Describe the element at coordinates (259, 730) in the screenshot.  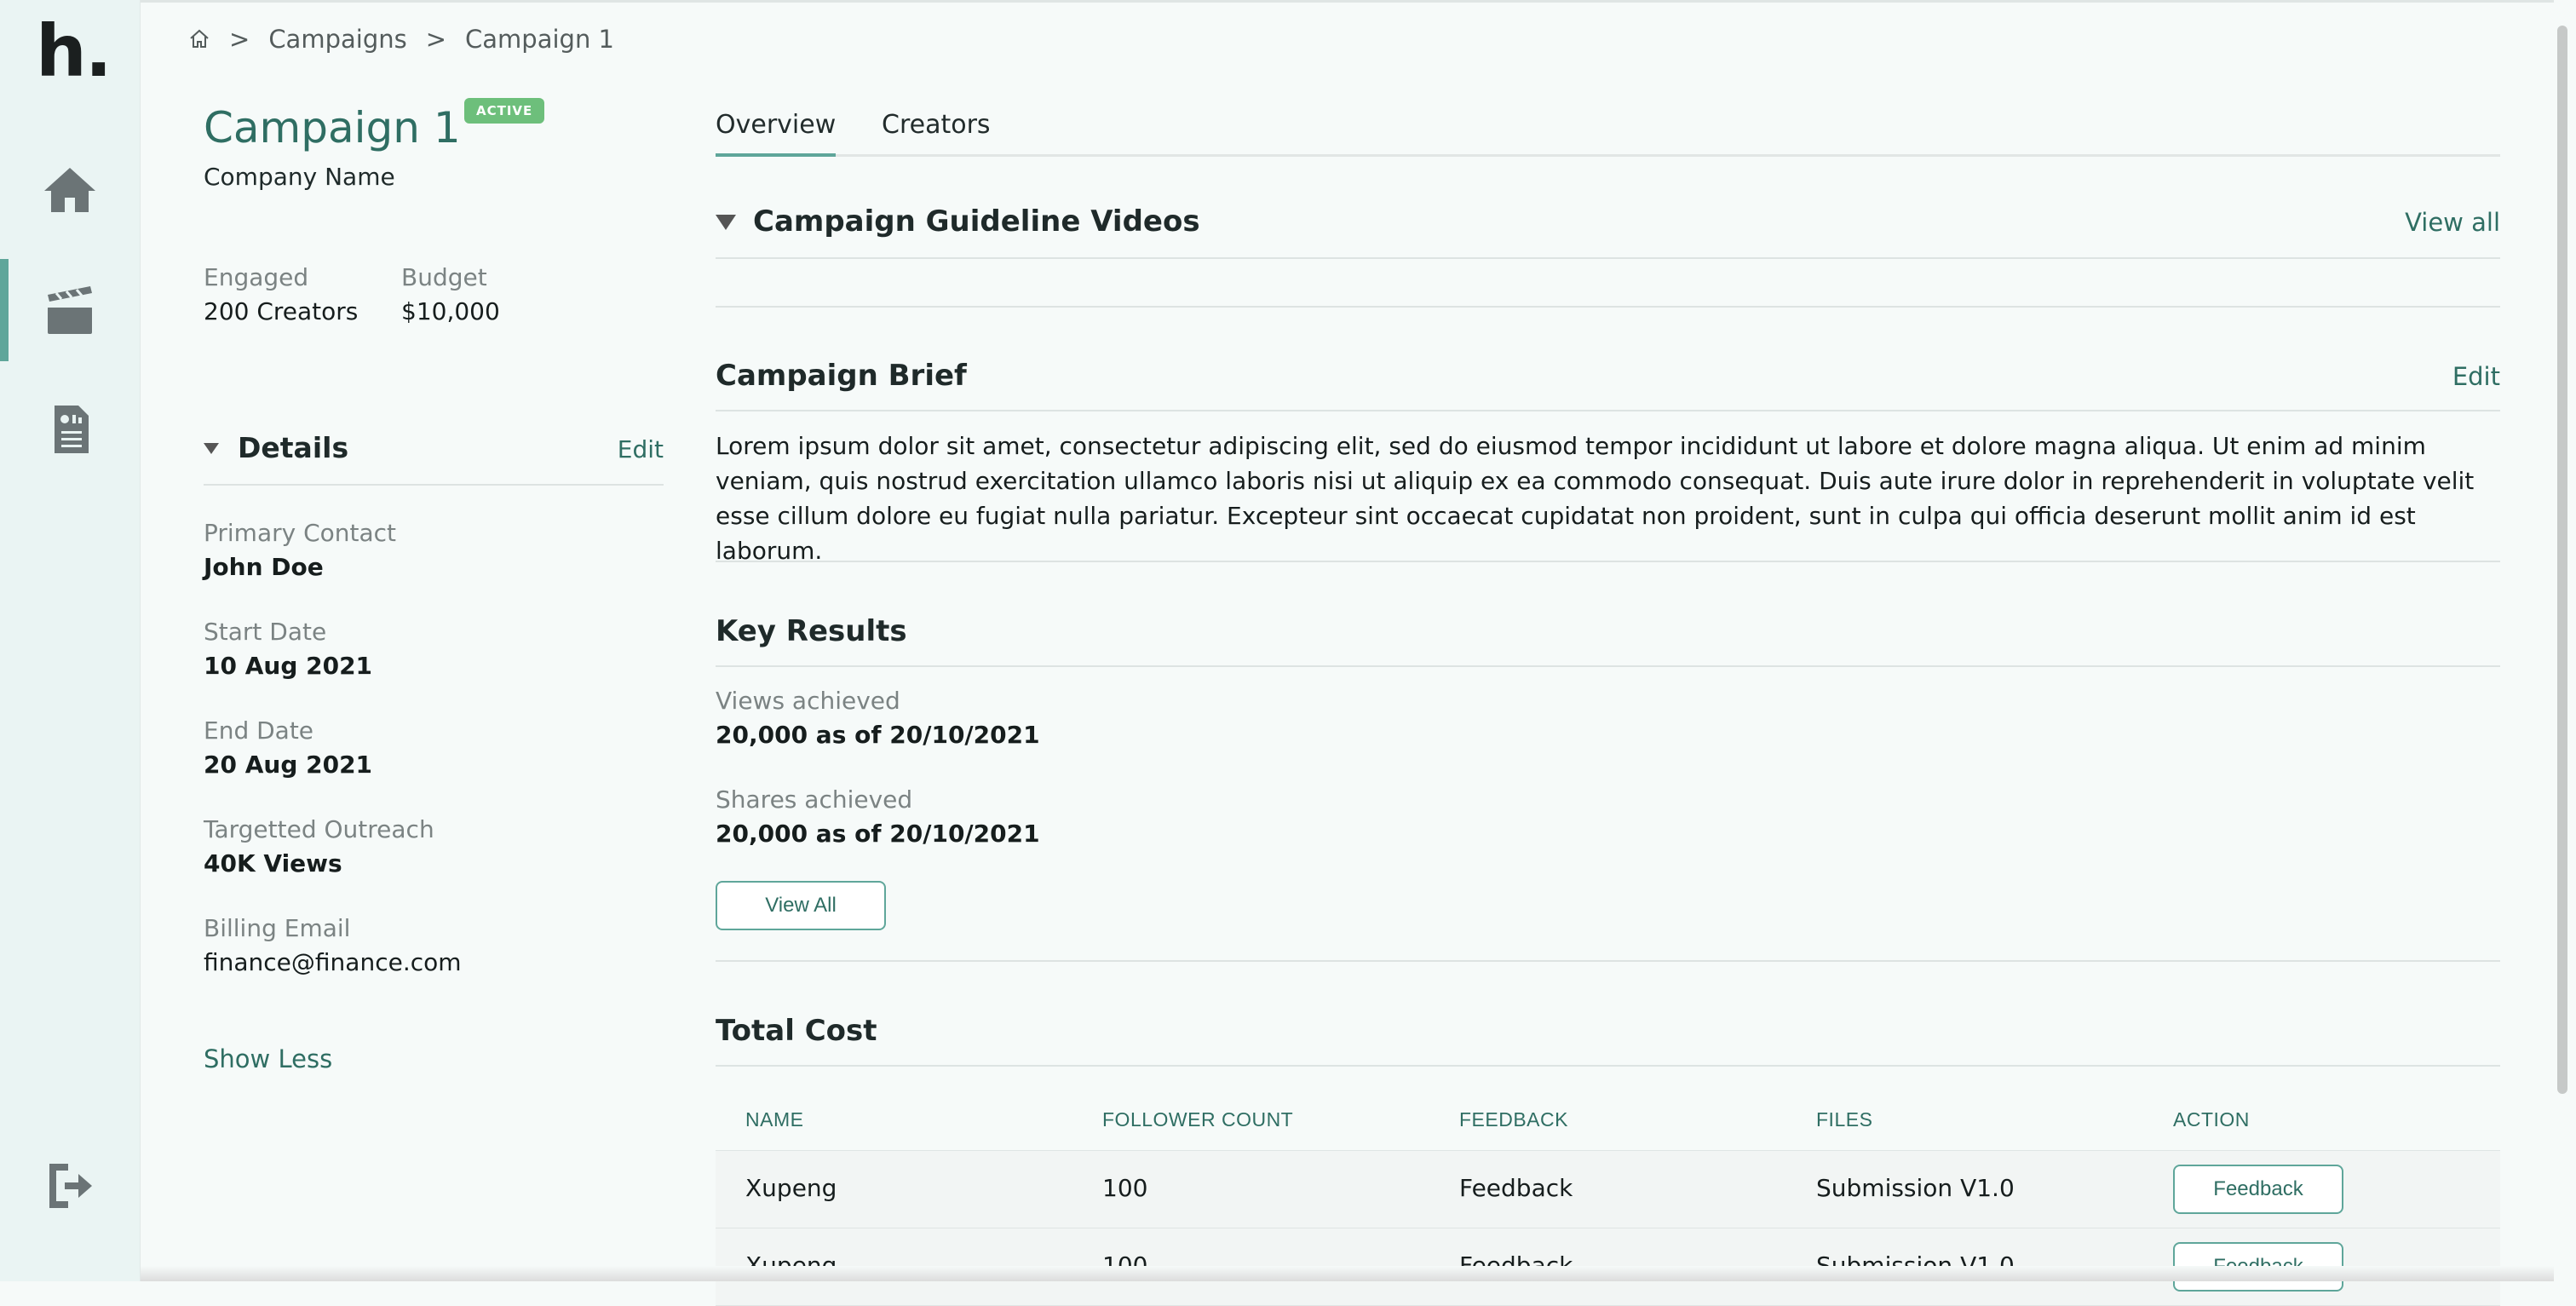
I see `field-label-end-date: End Date` at that location.